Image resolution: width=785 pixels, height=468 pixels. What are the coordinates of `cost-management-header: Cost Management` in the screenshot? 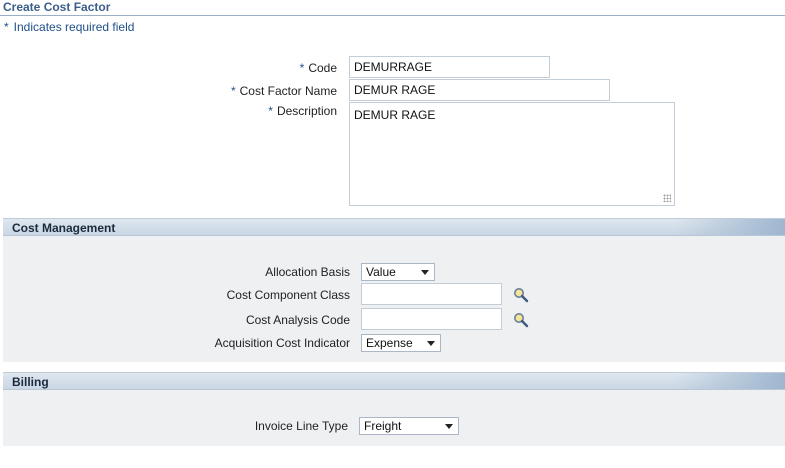 It's located at (394, 227).